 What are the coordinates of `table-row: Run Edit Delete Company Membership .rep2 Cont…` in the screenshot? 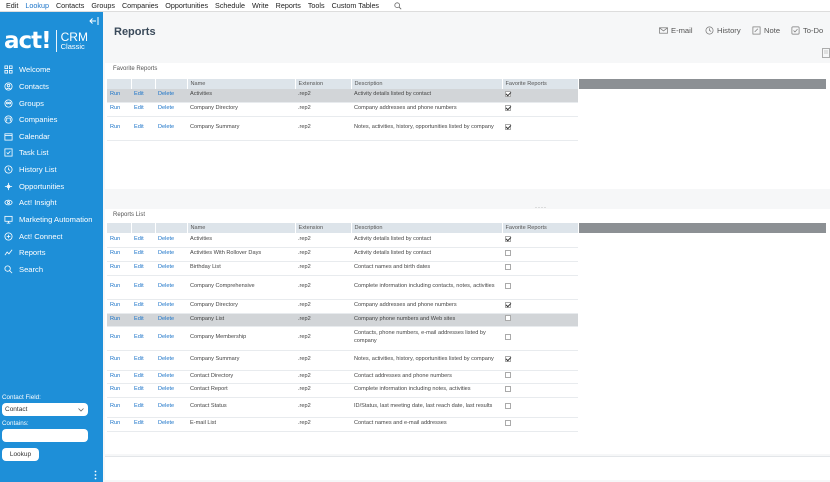 It's located at (466, 338).